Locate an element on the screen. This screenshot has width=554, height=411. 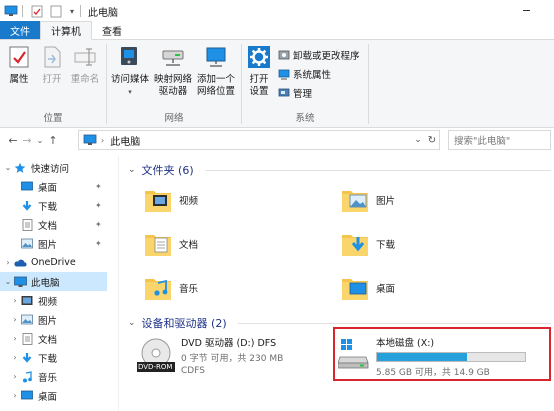
media-access-button: 访问媒体 ▾ is located at coordinates (130, 71).